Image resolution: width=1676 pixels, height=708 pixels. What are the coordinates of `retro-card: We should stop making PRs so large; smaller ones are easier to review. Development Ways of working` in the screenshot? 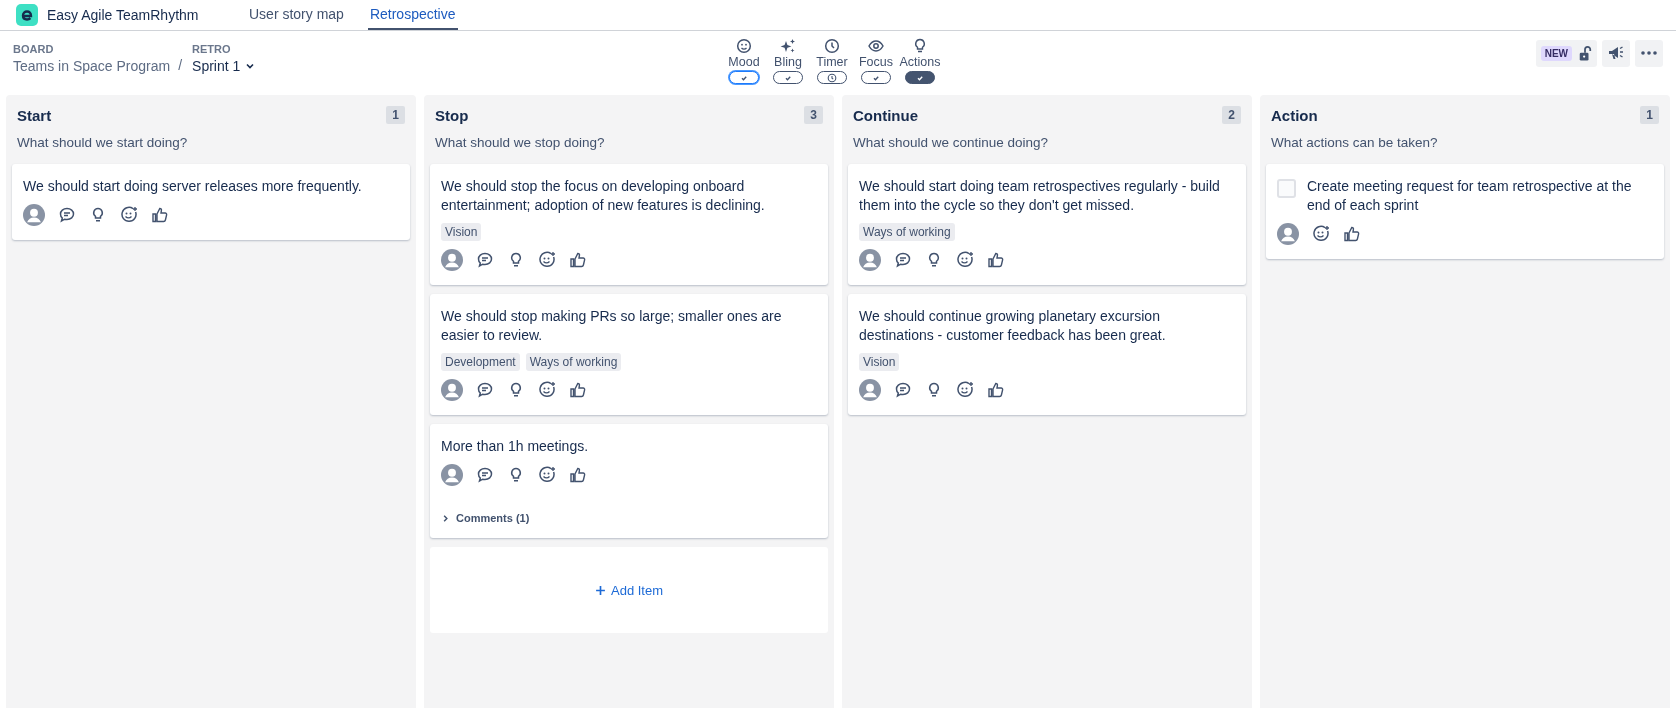 It's located at (629, 354).